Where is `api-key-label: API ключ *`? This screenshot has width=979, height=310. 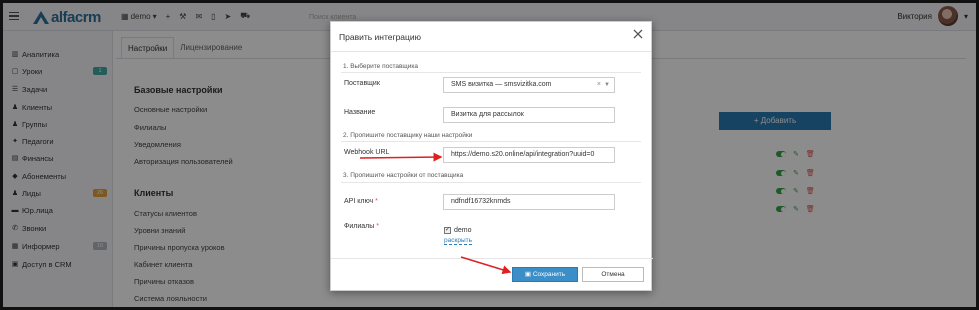
api-key-label: API ключ * is located at coordinates (361, 201).